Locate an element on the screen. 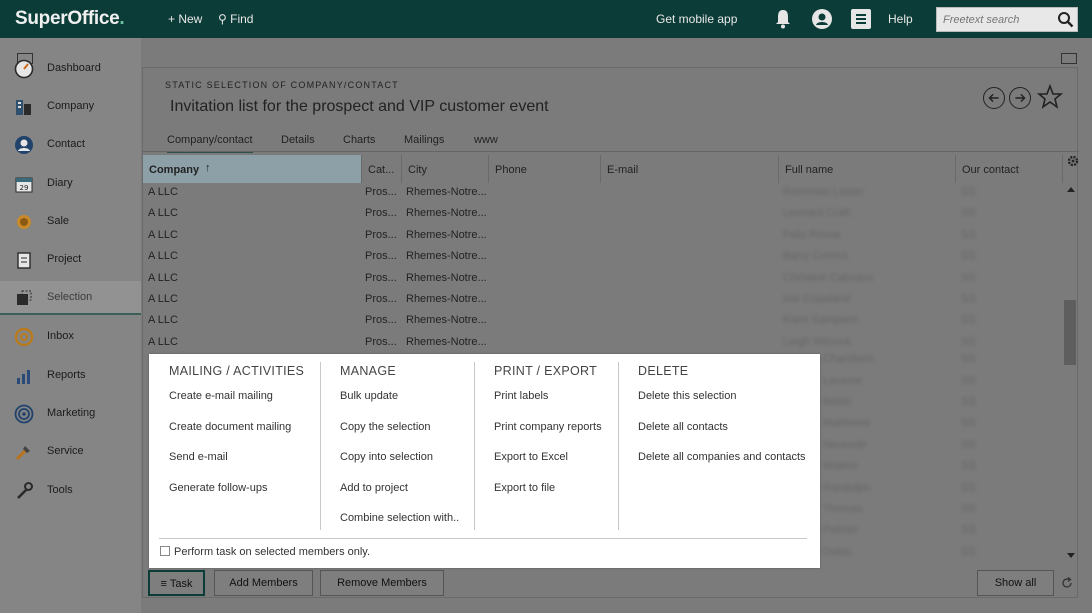  column-header-label: Our contact is located at coordinates (990, 170).